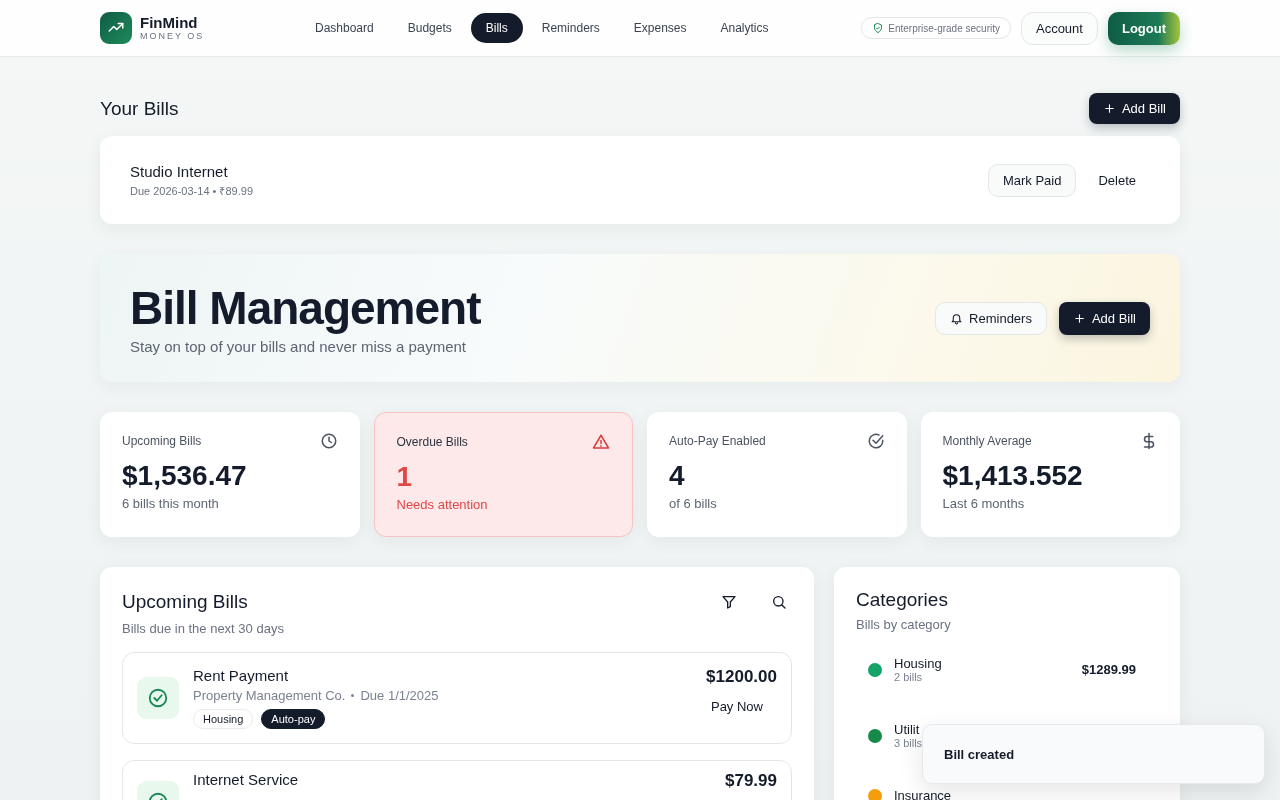  Describe the element at coordinates (991, 318) in the screenshot. I see `reminders-button: Reminders` at that location.